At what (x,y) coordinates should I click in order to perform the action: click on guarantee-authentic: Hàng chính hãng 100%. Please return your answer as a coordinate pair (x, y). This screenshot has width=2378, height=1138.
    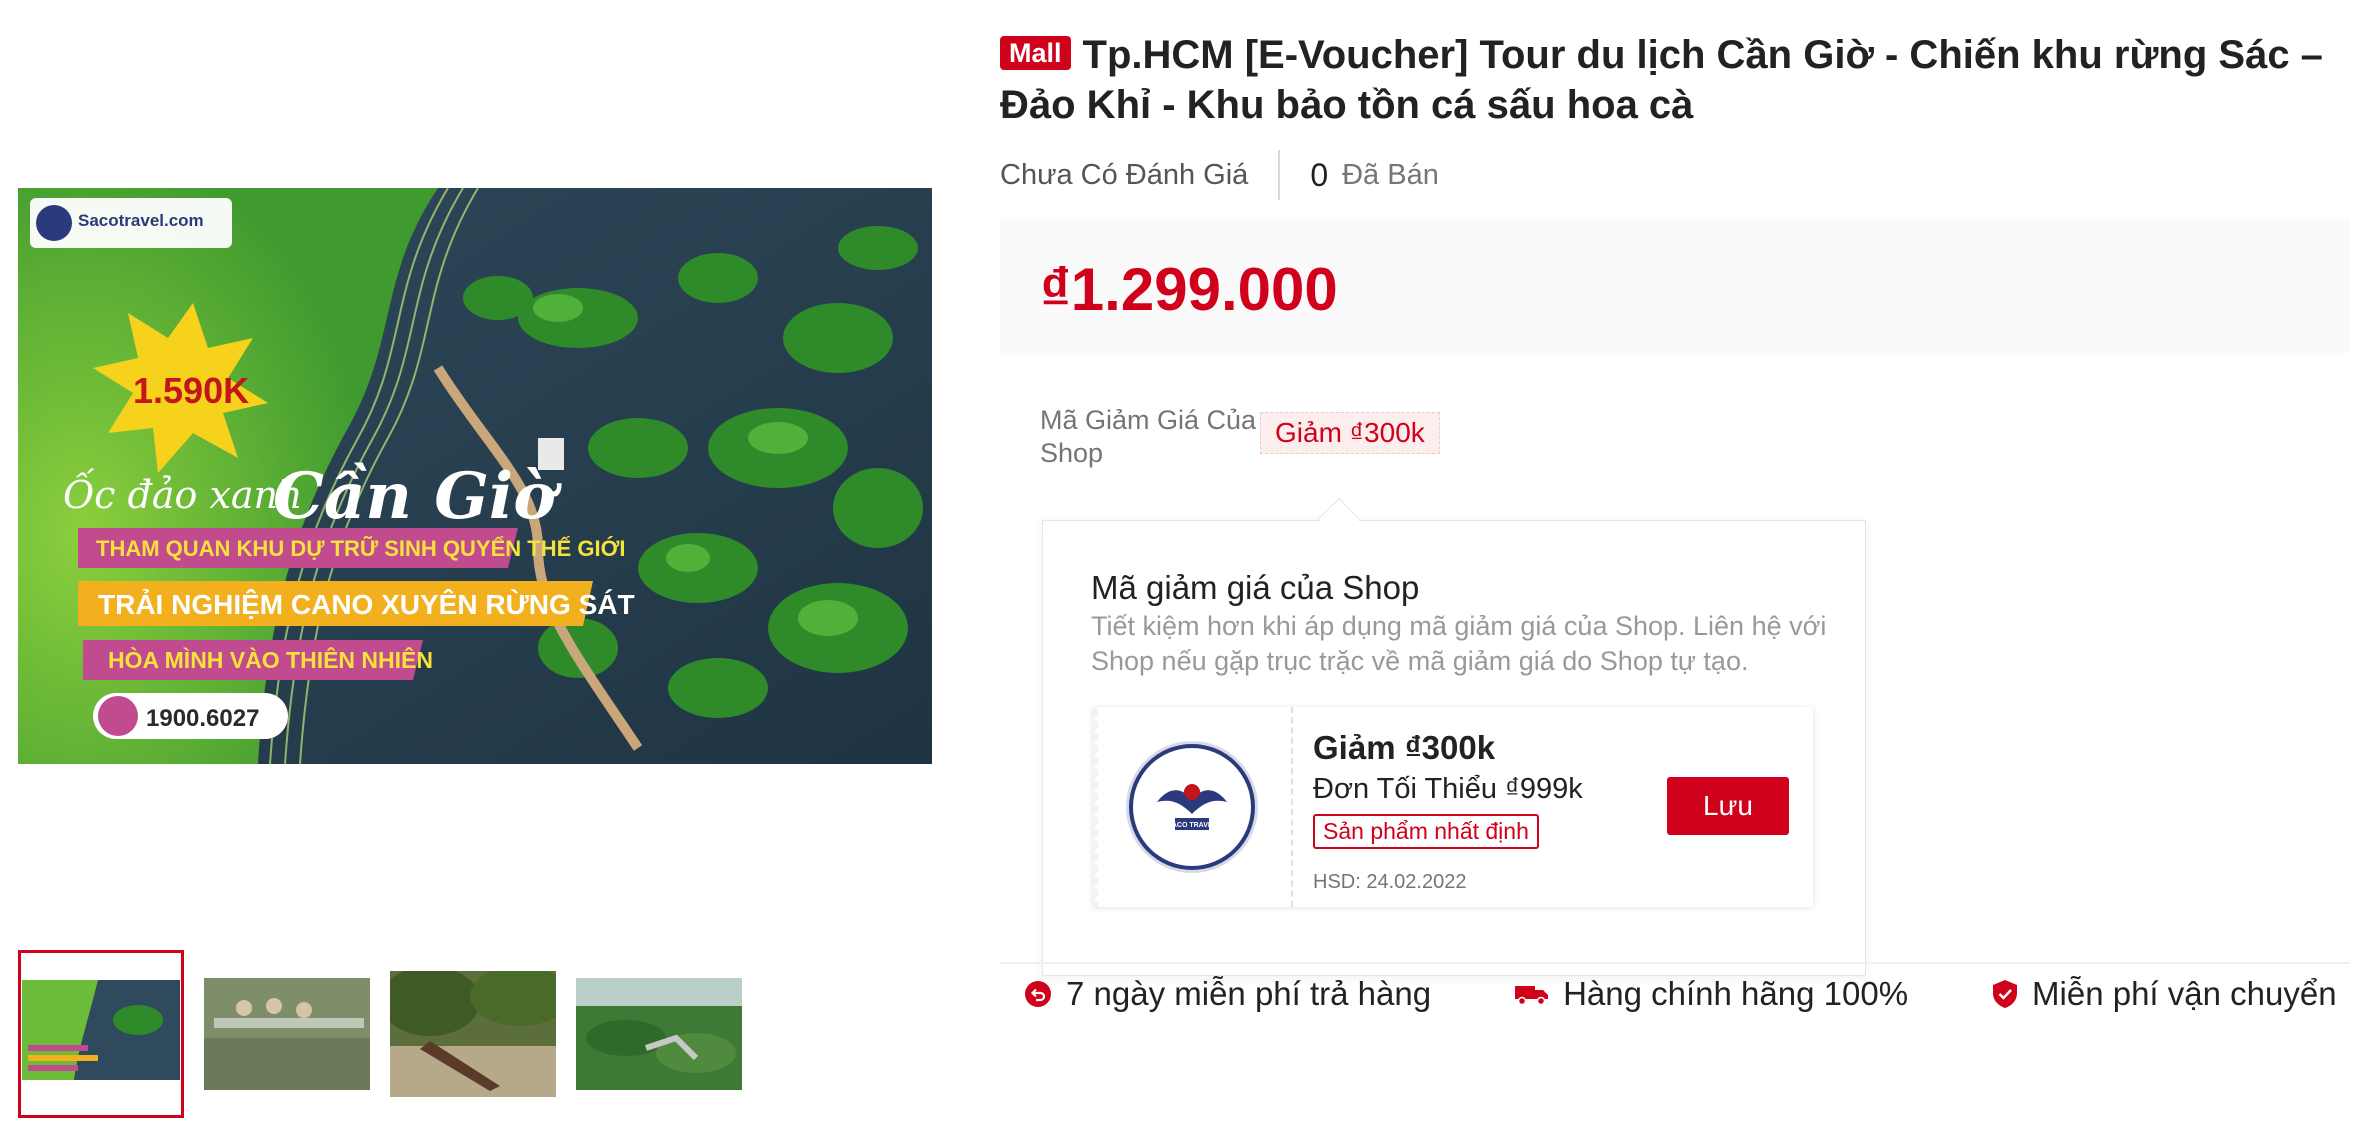
    Looking at the image, I should click on (1711, 994).